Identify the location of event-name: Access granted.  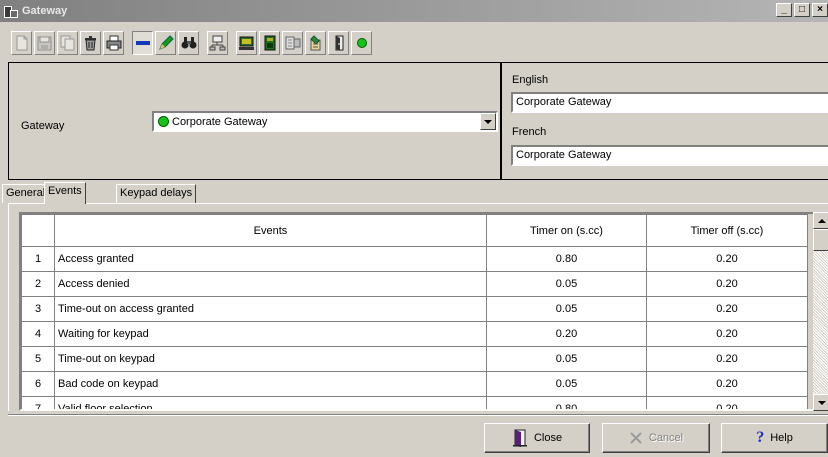
(270, 259).